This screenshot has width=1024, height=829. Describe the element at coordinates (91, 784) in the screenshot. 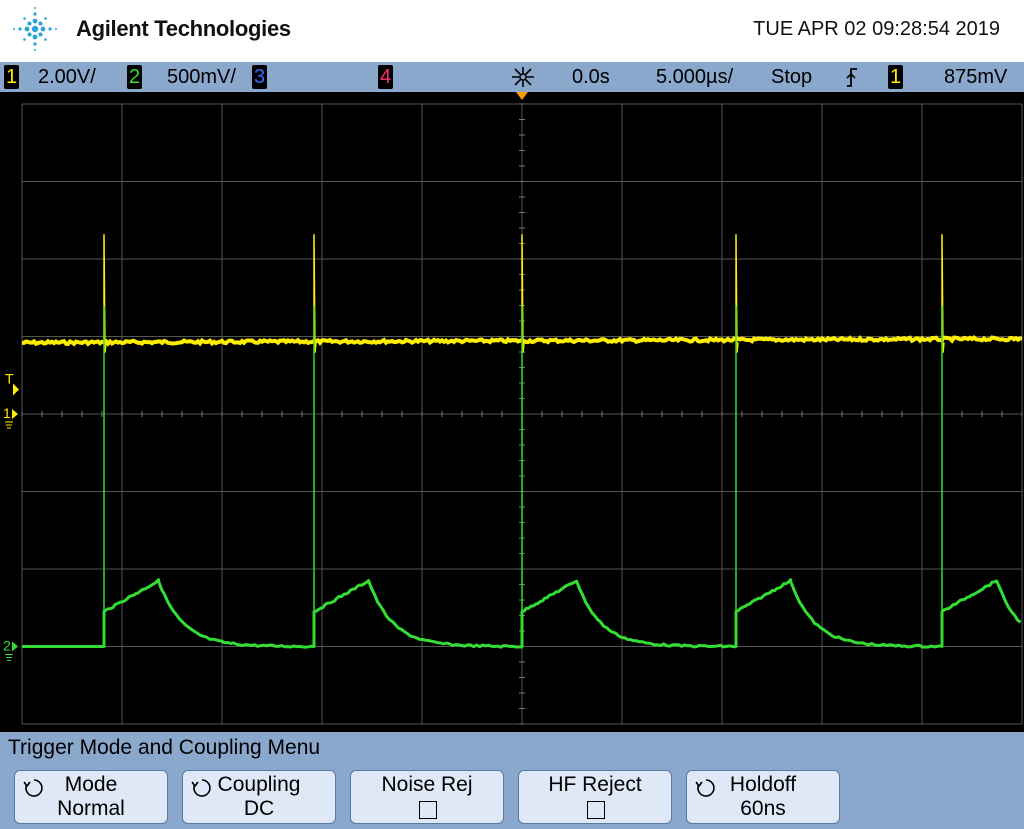

I see `mode-label: Mode` at that location.